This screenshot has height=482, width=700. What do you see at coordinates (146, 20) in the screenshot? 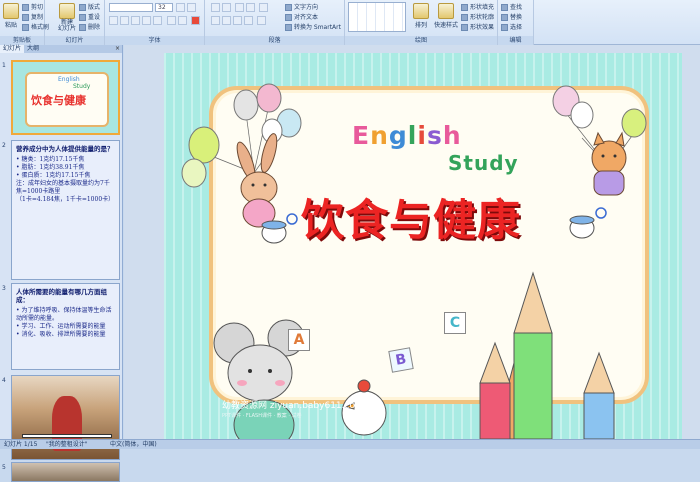
I see `strikethrough-button` at bounding box center [146, 20].